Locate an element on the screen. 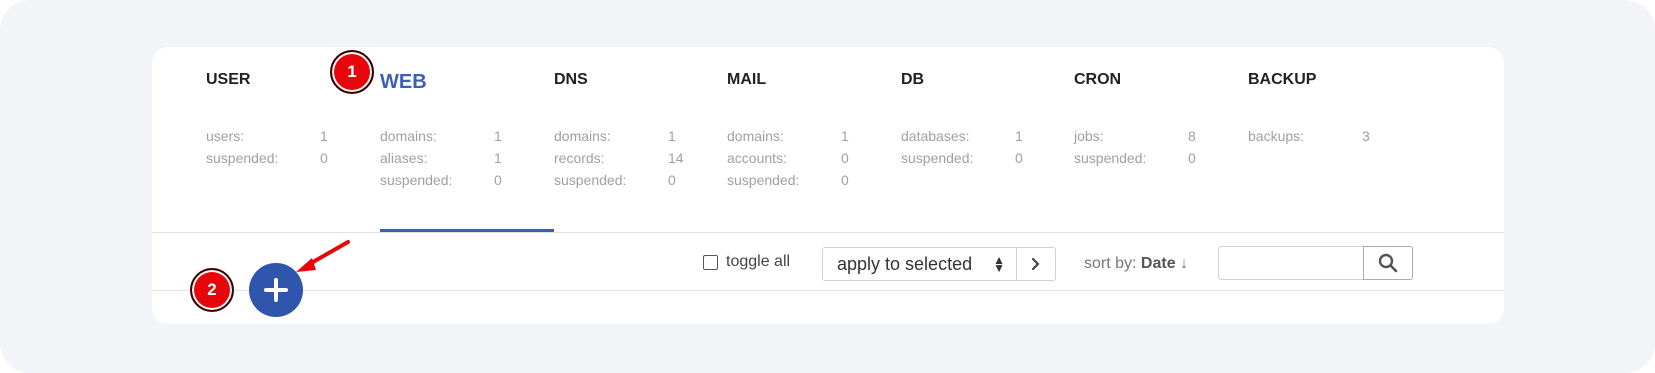  chevron-right-icon is located at coordinates (1035, 264).